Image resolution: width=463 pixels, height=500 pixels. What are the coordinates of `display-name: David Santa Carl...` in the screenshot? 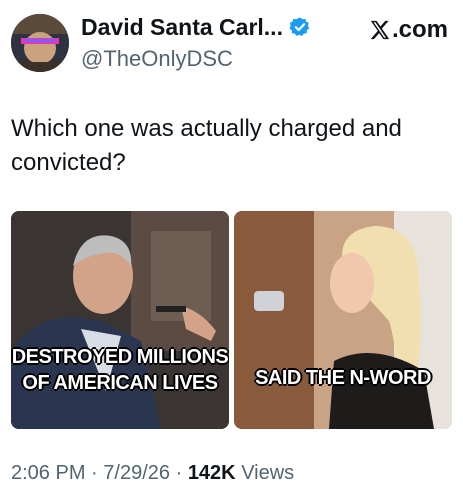 It's located at (196, 27).